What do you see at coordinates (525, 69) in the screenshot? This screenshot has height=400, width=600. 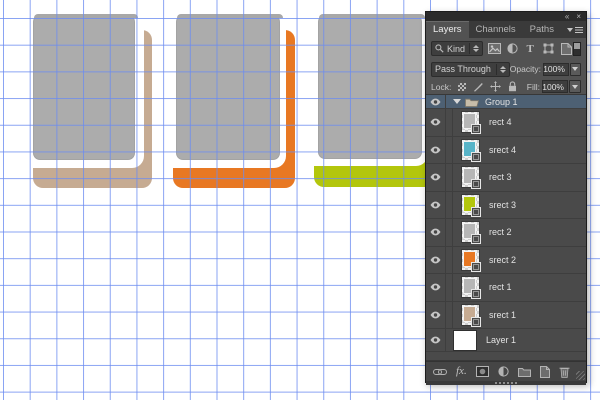 I see `opacity-label: Opacity:` at bounding box center [525, 69].